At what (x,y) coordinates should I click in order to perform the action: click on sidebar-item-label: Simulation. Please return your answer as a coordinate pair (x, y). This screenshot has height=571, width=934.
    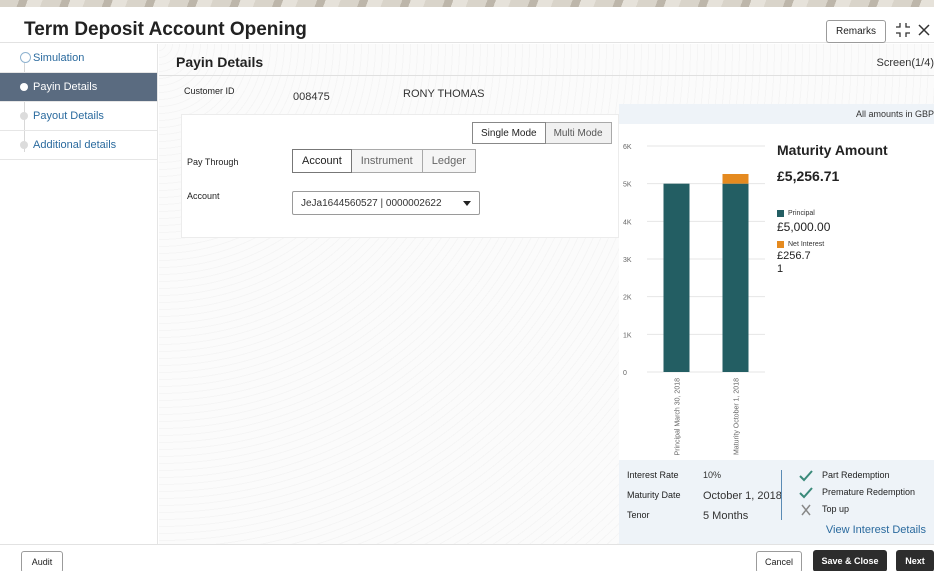
    Looking at the image, I should click on (59, 58).